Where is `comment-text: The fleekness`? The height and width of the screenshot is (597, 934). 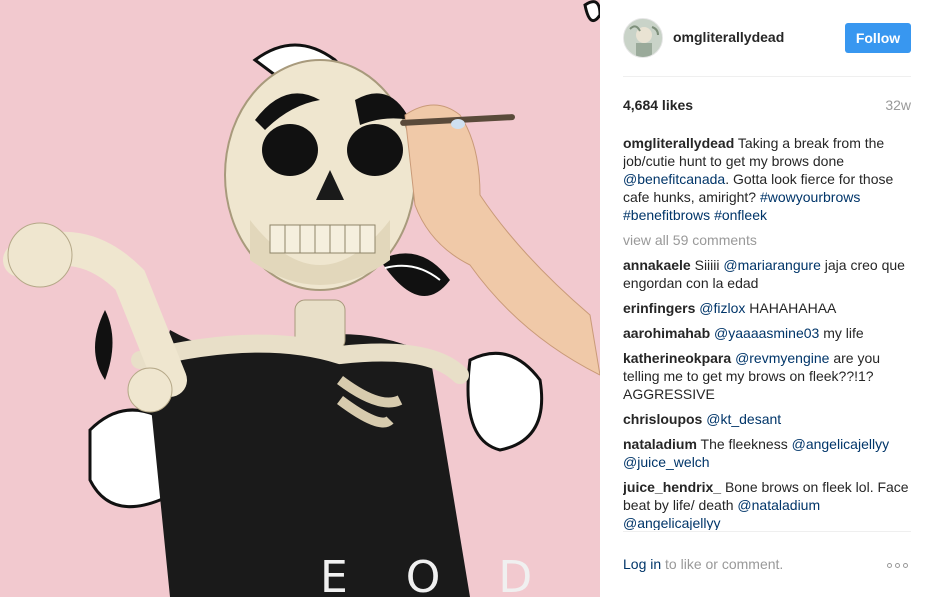 comment-text: The fleekness is located at coordinates (746, 444).